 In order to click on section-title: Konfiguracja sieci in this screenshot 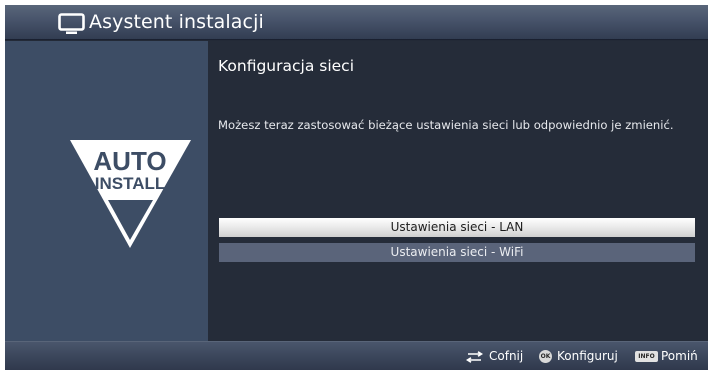, I will do `click(286, 66)`.